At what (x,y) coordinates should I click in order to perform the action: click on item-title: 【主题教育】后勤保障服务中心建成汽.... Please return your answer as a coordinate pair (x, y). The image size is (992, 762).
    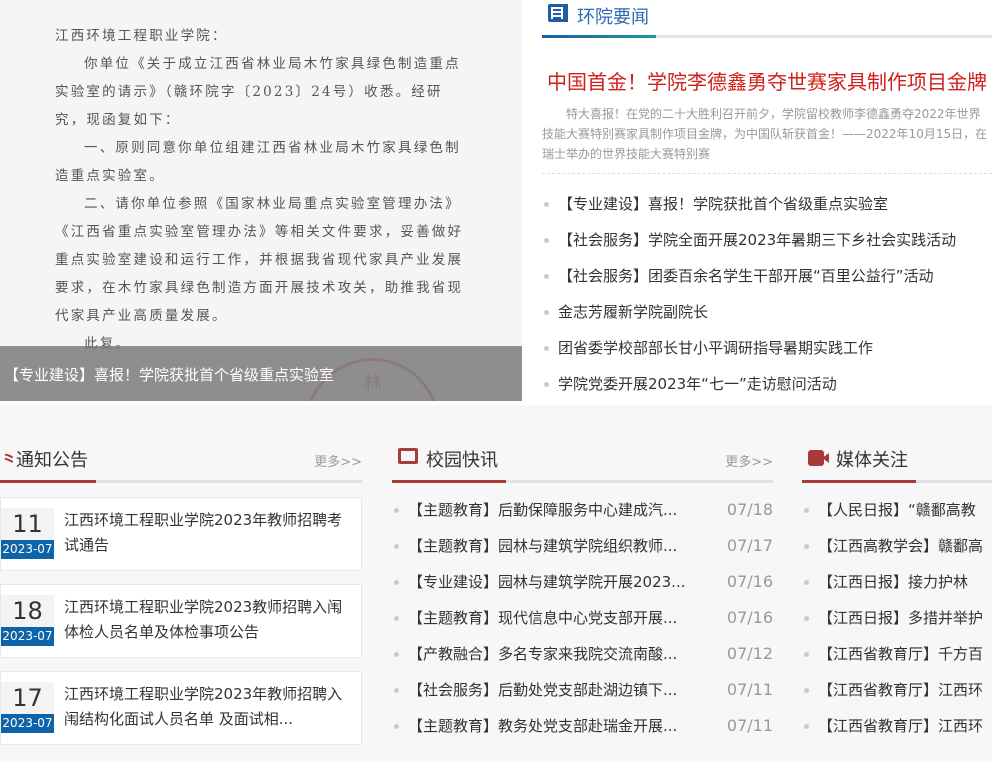
    Looking at the image, I should click on (542, 510).